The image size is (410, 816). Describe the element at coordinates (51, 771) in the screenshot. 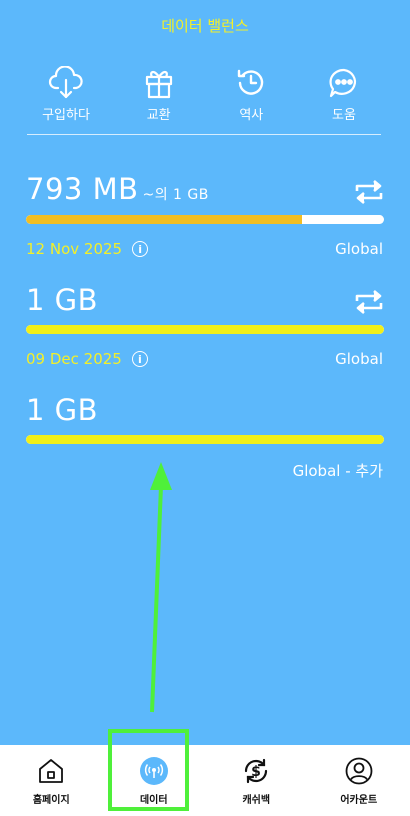

I see `home-icon` at that location.